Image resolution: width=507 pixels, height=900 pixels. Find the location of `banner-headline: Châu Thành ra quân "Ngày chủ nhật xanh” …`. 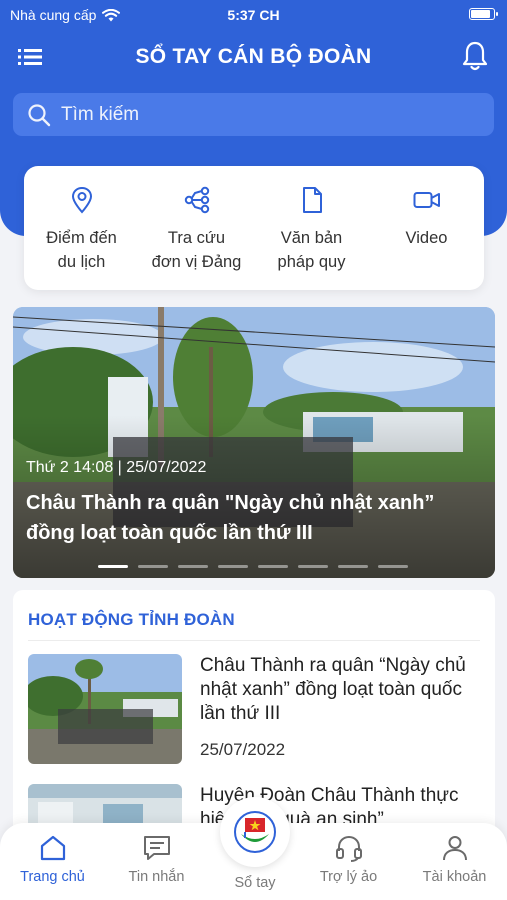

banner-headline: Châu Thành ra quân "Ngày chủ nhật xanh” … is located at coordinates (256, 518).